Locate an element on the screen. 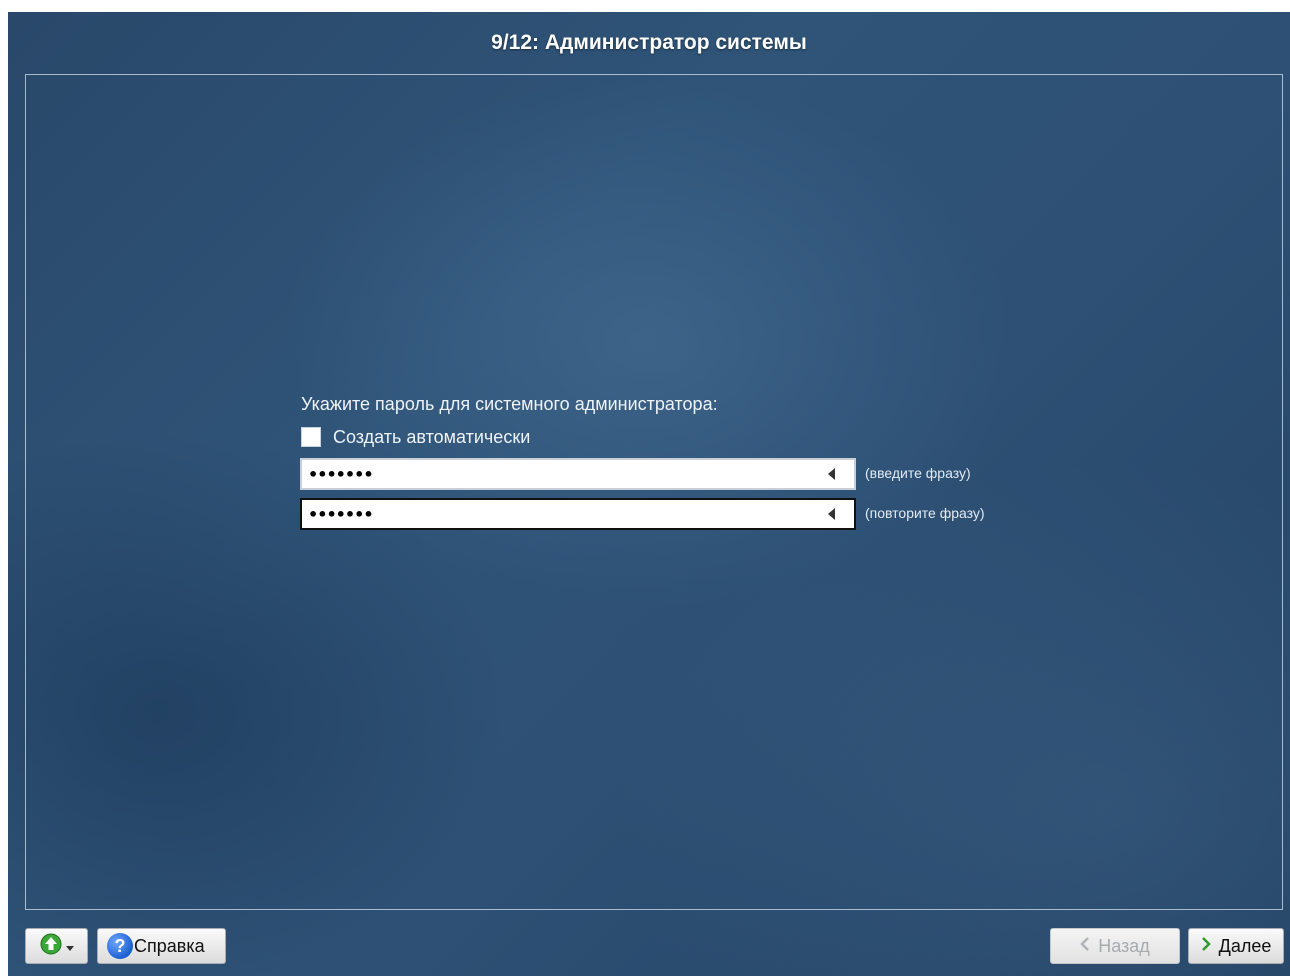  help-button-label: Справка is located at coordinates (169, 945).